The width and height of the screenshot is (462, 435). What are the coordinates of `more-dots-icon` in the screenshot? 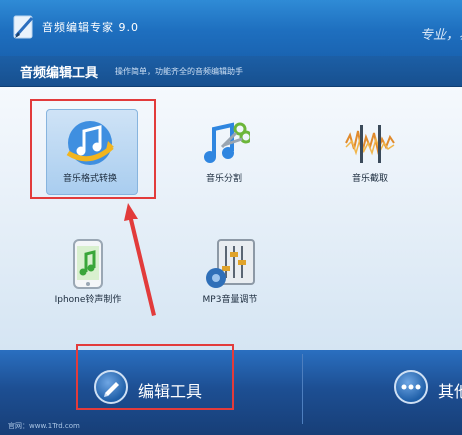 It's located at (411, 387).